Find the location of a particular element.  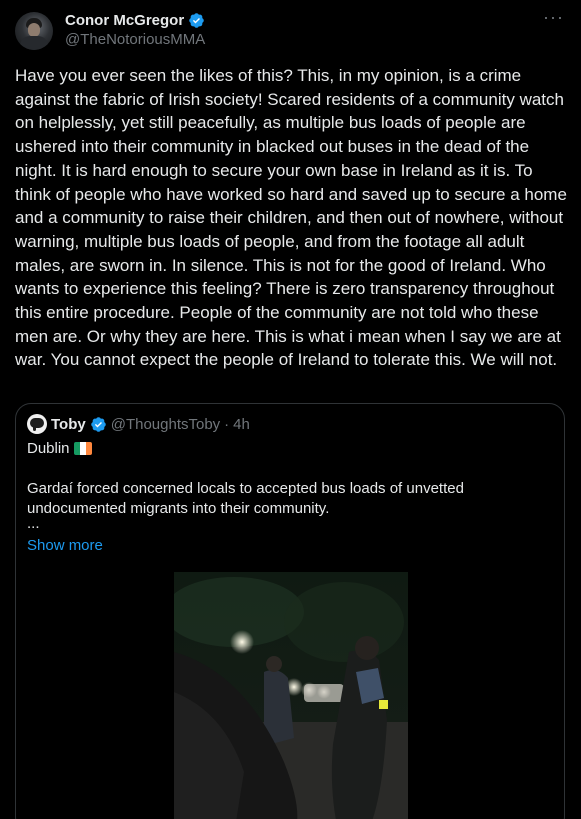

quoted-time: 4h is located at coordinates (241, 424).